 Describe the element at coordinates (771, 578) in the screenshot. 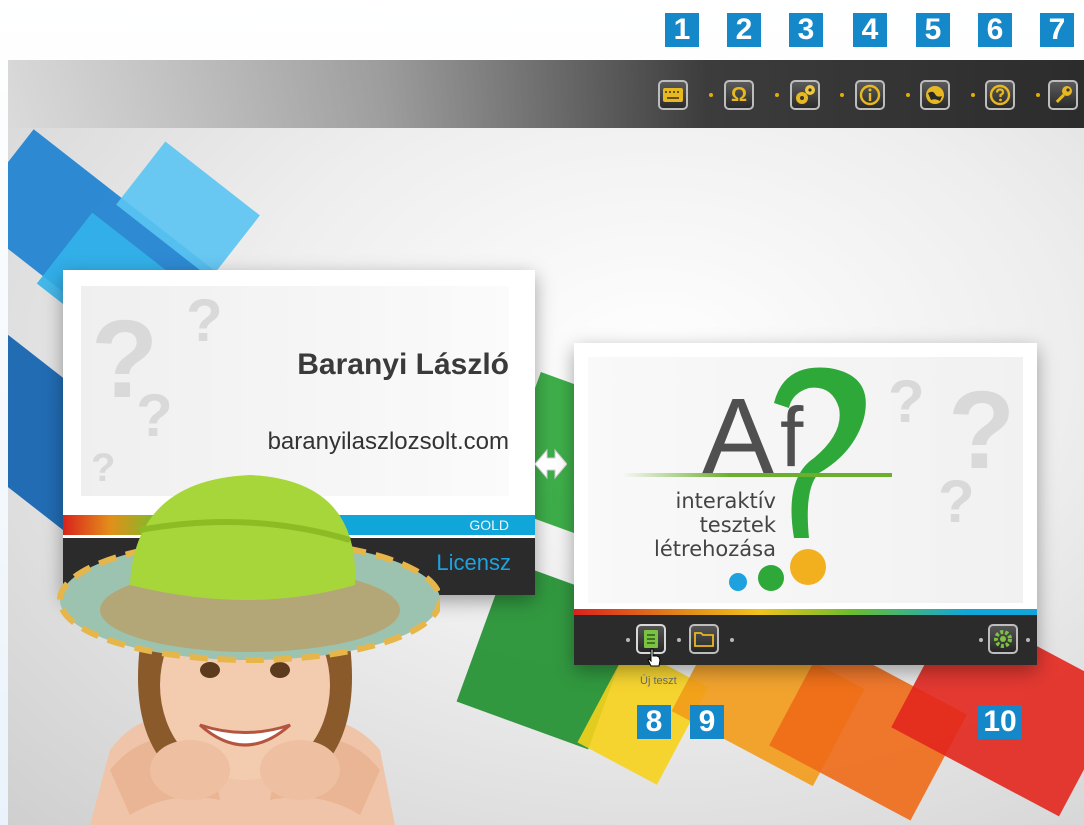

I see `logo-dot-green` at that location.